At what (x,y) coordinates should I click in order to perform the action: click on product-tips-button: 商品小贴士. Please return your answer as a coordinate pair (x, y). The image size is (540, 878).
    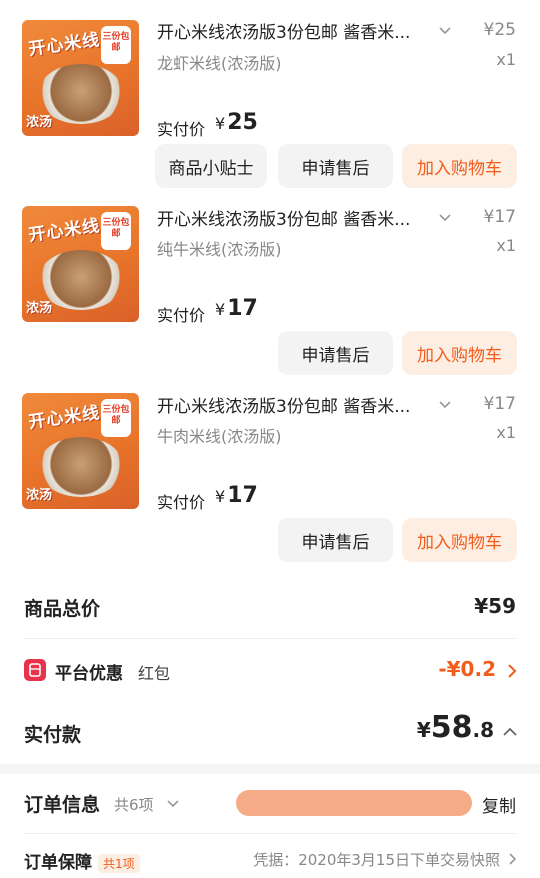
    Looking at the image, I should click on (211, 166).